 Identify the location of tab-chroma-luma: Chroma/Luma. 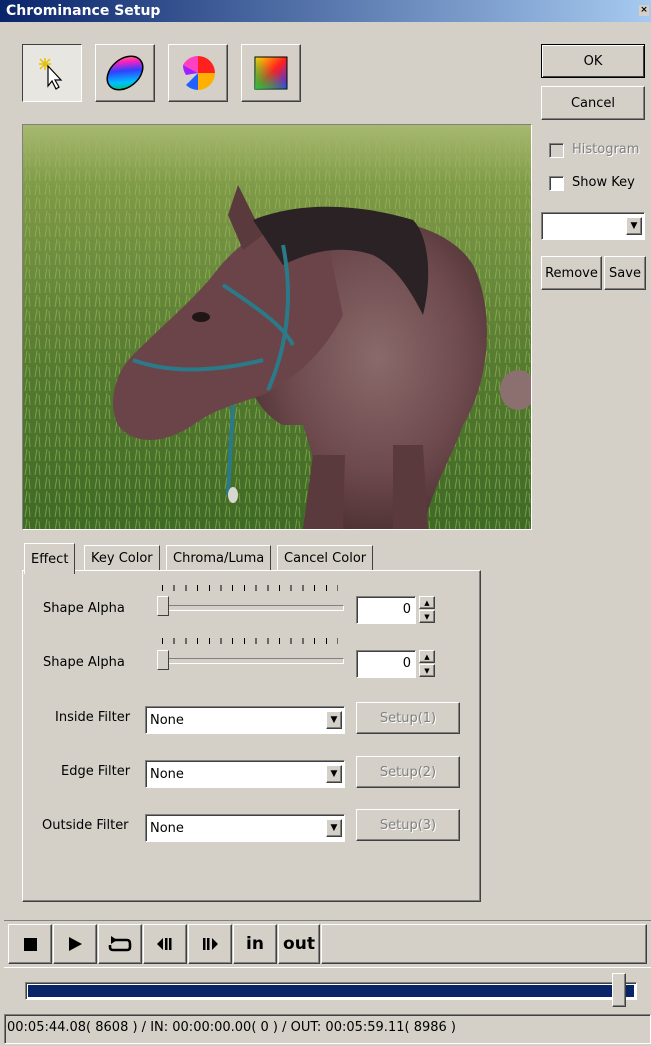
(219, 558).